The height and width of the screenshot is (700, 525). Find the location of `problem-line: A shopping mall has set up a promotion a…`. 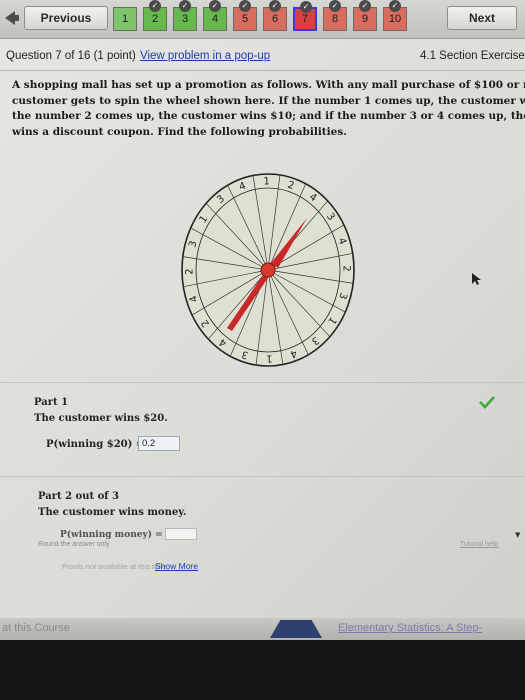

problem-line: A shopping mall has set up a promotion a… is located at coordinates (268, 85).